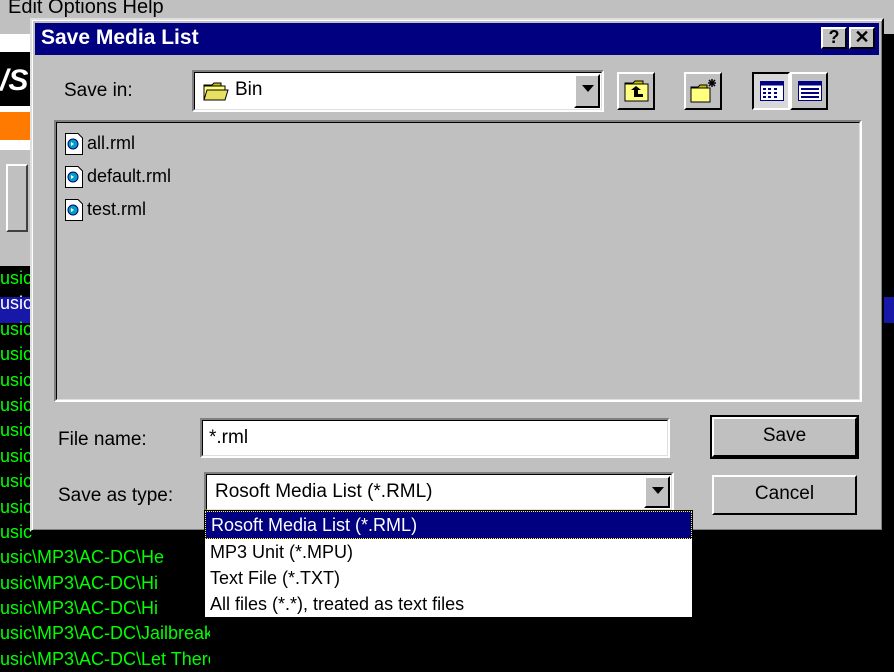 This screenshot has height=672, width=894. Describe the element at coordinates (398, 91) in the screenshot. I see `save-in-combo: Bin` at that location.